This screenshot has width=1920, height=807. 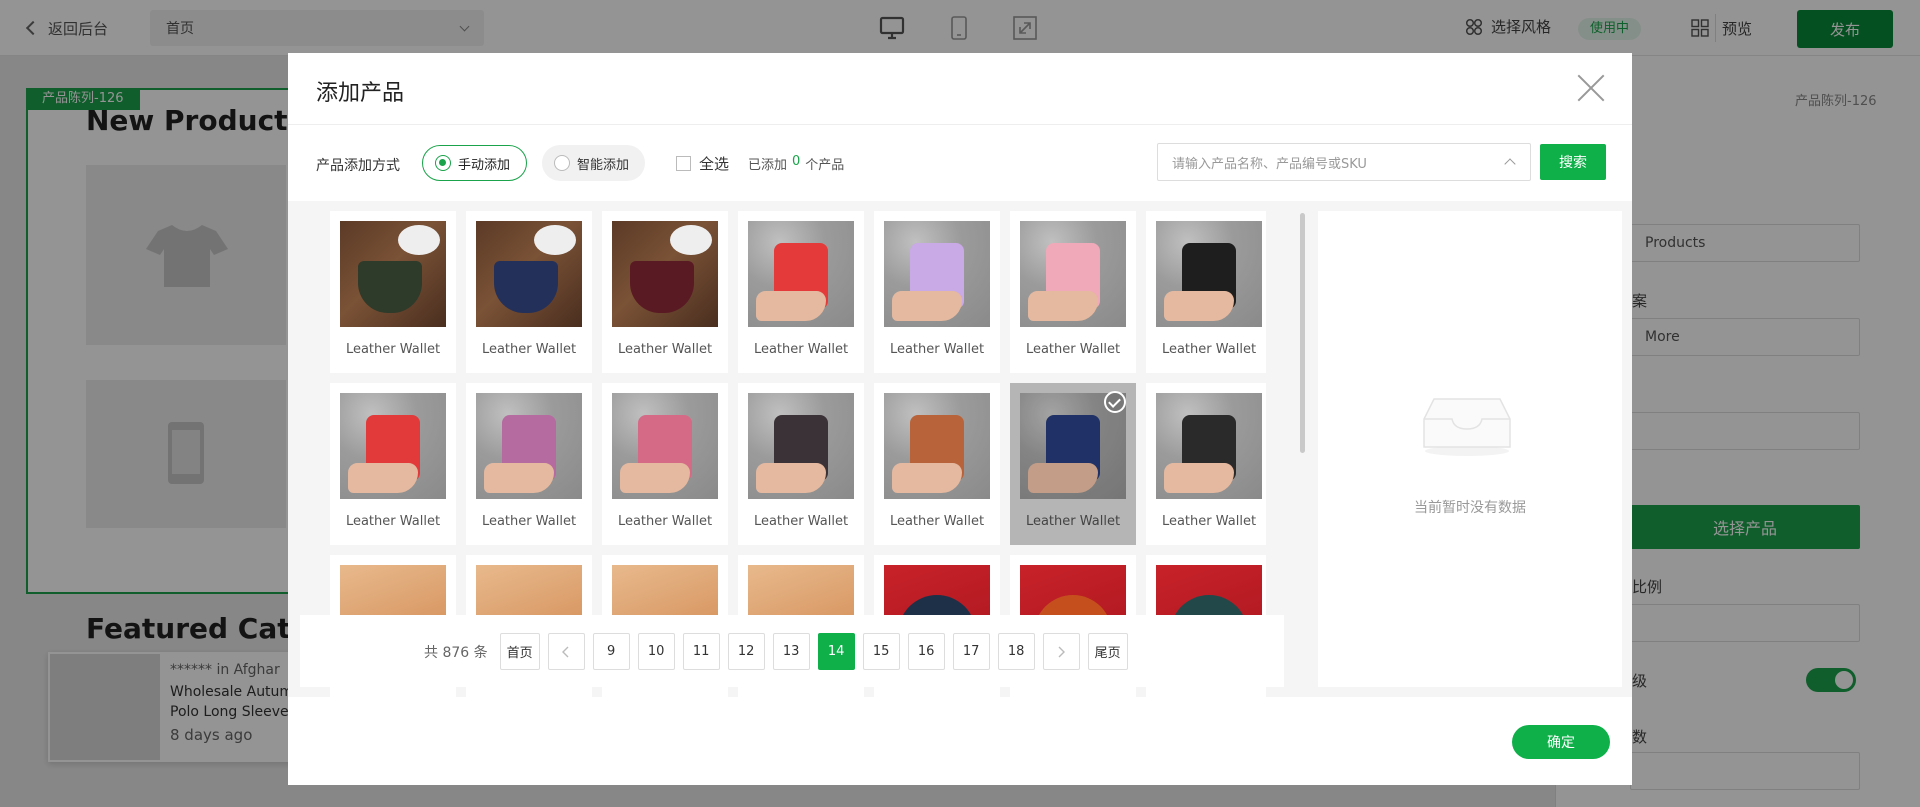 What do you see at coordinates (1573, 162) in the screenshot?
I see `search-button: 搜索` at bounding box center [1573, 162].